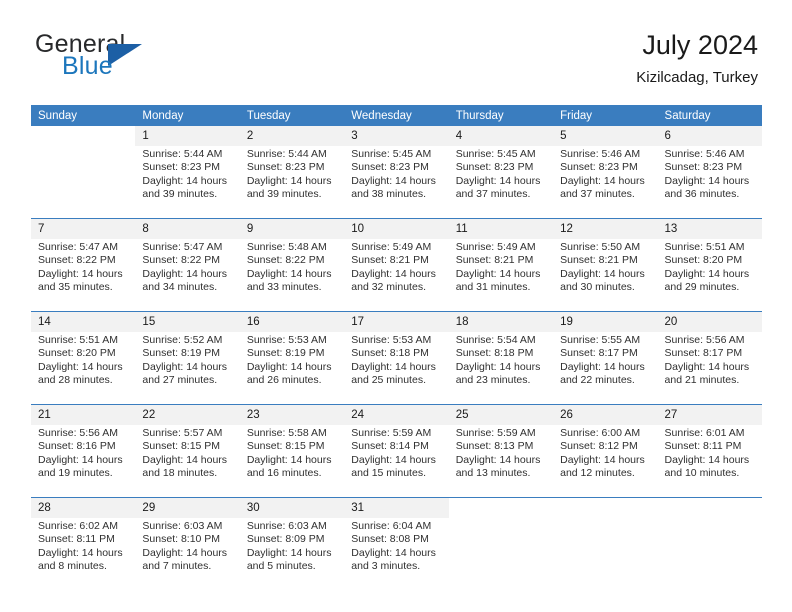 The height and width of the screenshot is (612, 792). I want to click on day-detail-line: and 10 minutes., so click(702, 473).